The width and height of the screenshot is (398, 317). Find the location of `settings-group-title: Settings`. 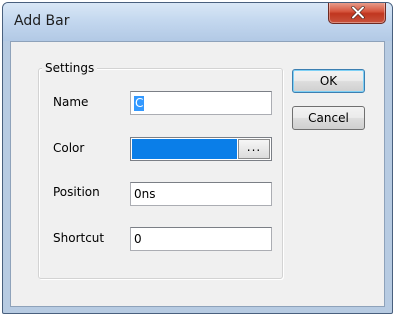

settings-group-title: Settings is located at coordinates (70, 68).